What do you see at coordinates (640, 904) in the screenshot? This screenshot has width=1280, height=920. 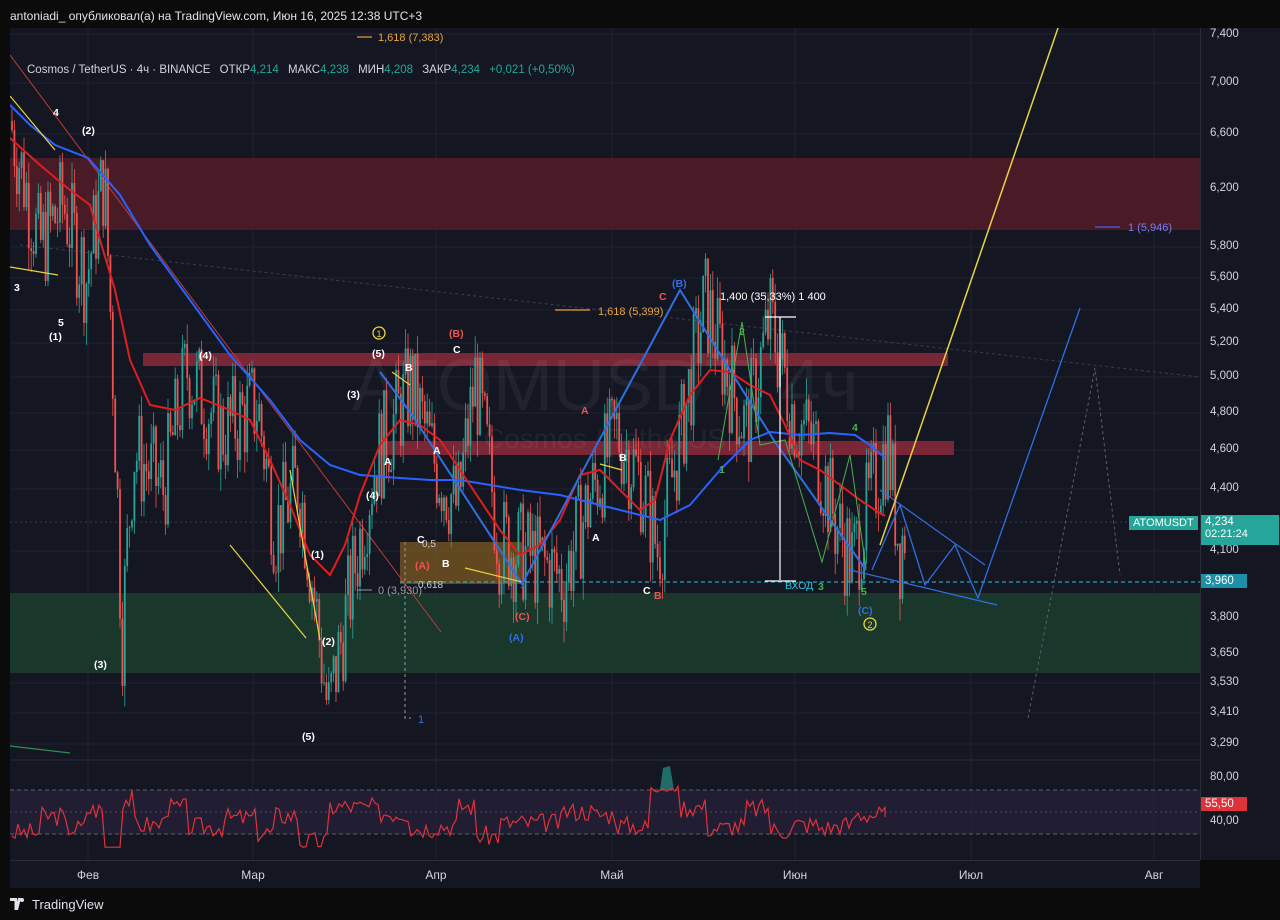 I see `footer: TradingView` at bounding box center [640, 904].